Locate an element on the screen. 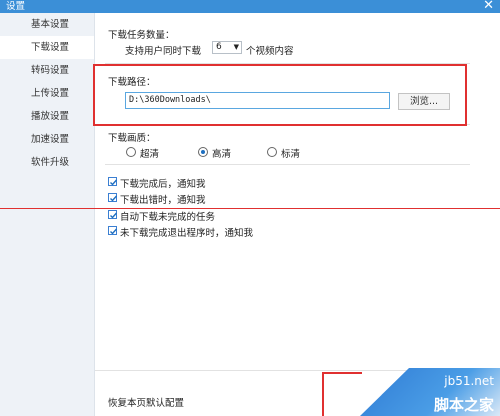 Image resolution: width=500 pixels, height=416 pixels. notify-error-checkbox is located at coordinates (113, 197).